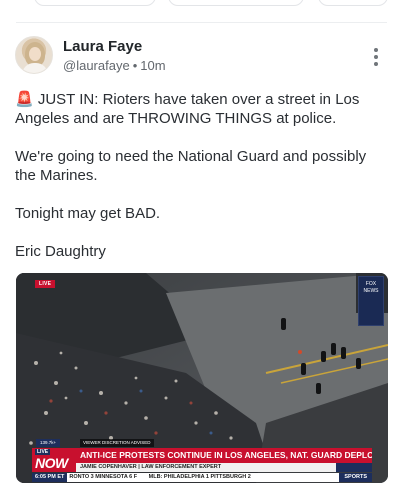 The height and width of the screenshot is (500, 403). What do you see at coordinates (117, 443) in the screenshot?
I see `viewer-discretion: VIEWER DISCRETION ADVISED` at bounding box center [117, 443].